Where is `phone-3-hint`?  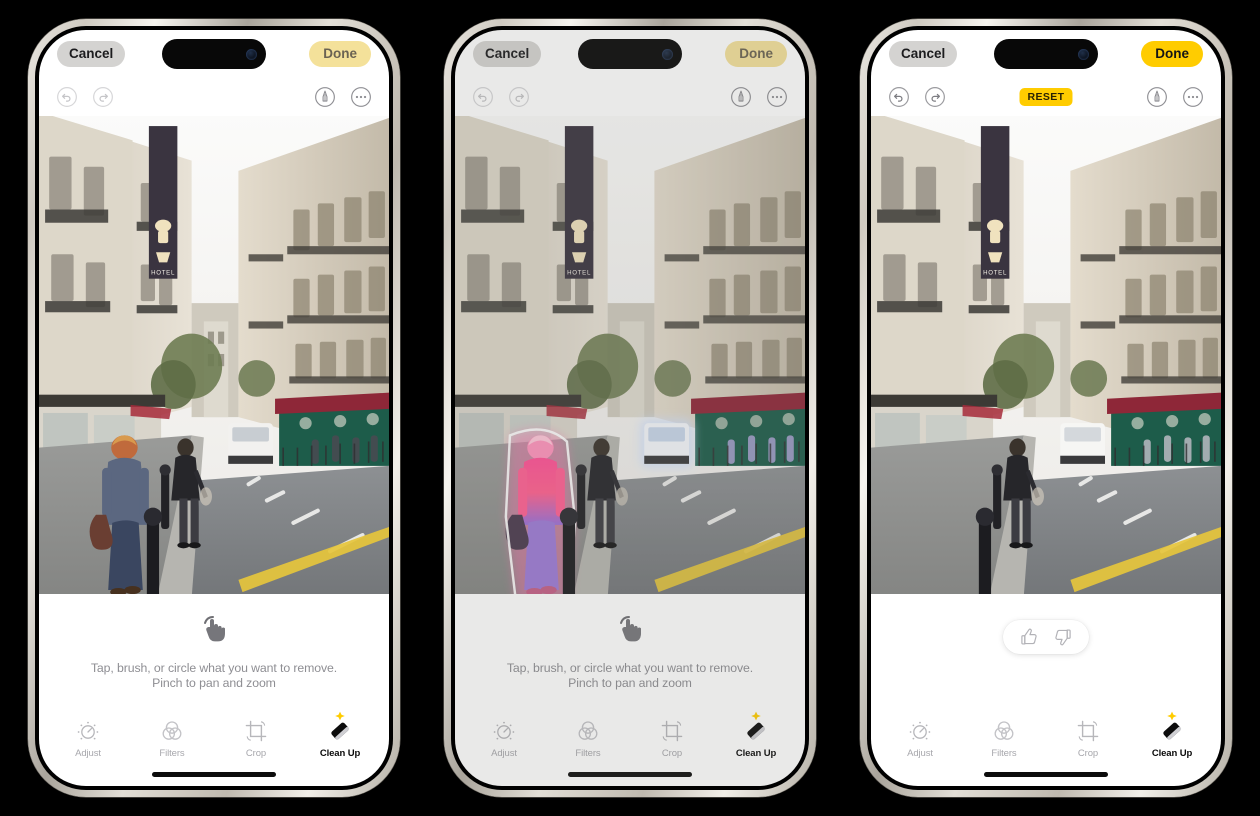
phone-3-hint is located at coordinates (1046, 653).